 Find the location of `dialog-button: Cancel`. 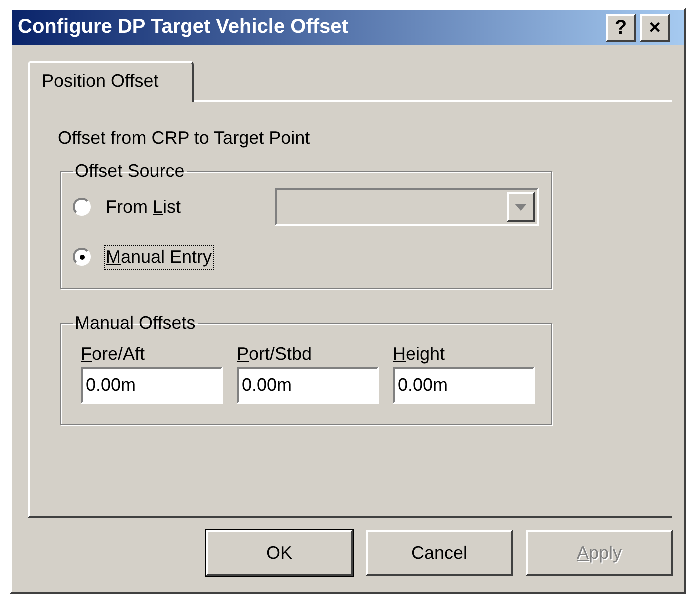

dialog-button: Cancel is located at coordinates (439, 553).